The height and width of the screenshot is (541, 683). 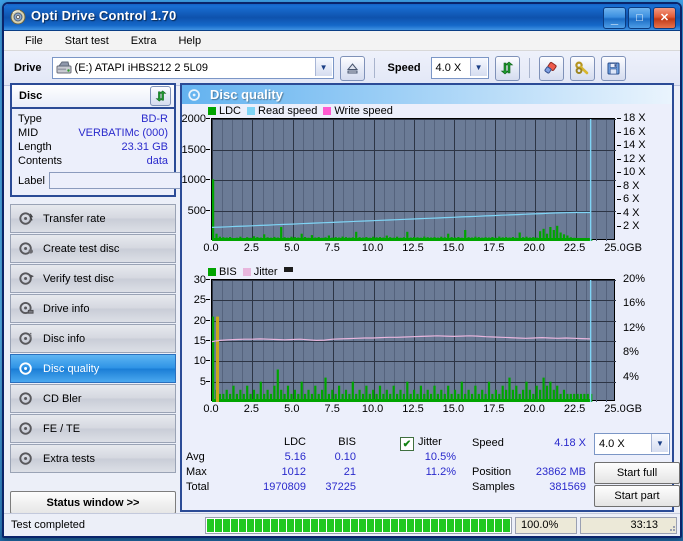 I want to click on sidebar-item-disc-info: Disc info, so click(x=93, y=338).